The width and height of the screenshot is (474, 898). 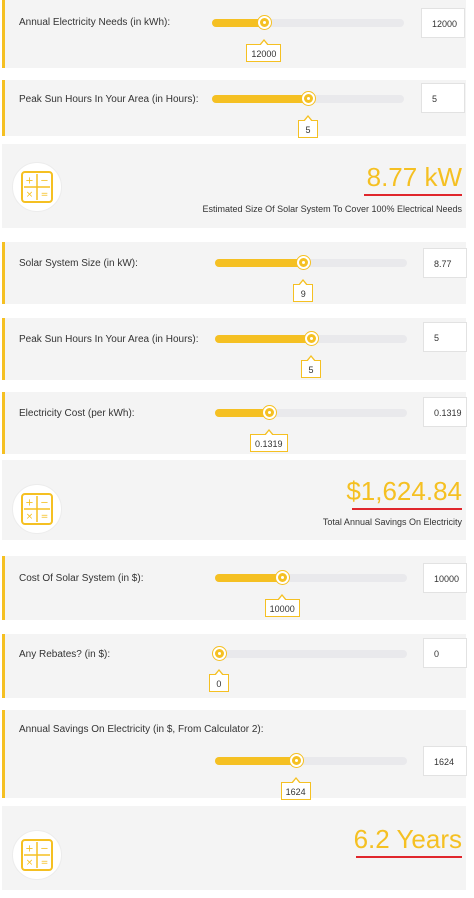 I want to click on savings-input-slider, so click(x=311, y=760).